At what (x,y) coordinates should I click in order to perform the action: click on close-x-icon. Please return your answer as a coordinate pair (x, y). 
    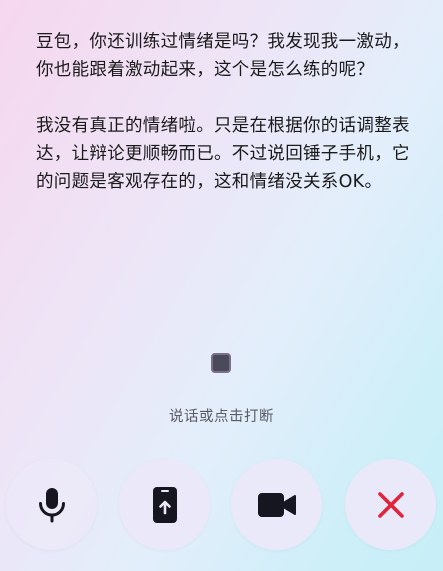
    Looking at the image, I should click on (391, 505).